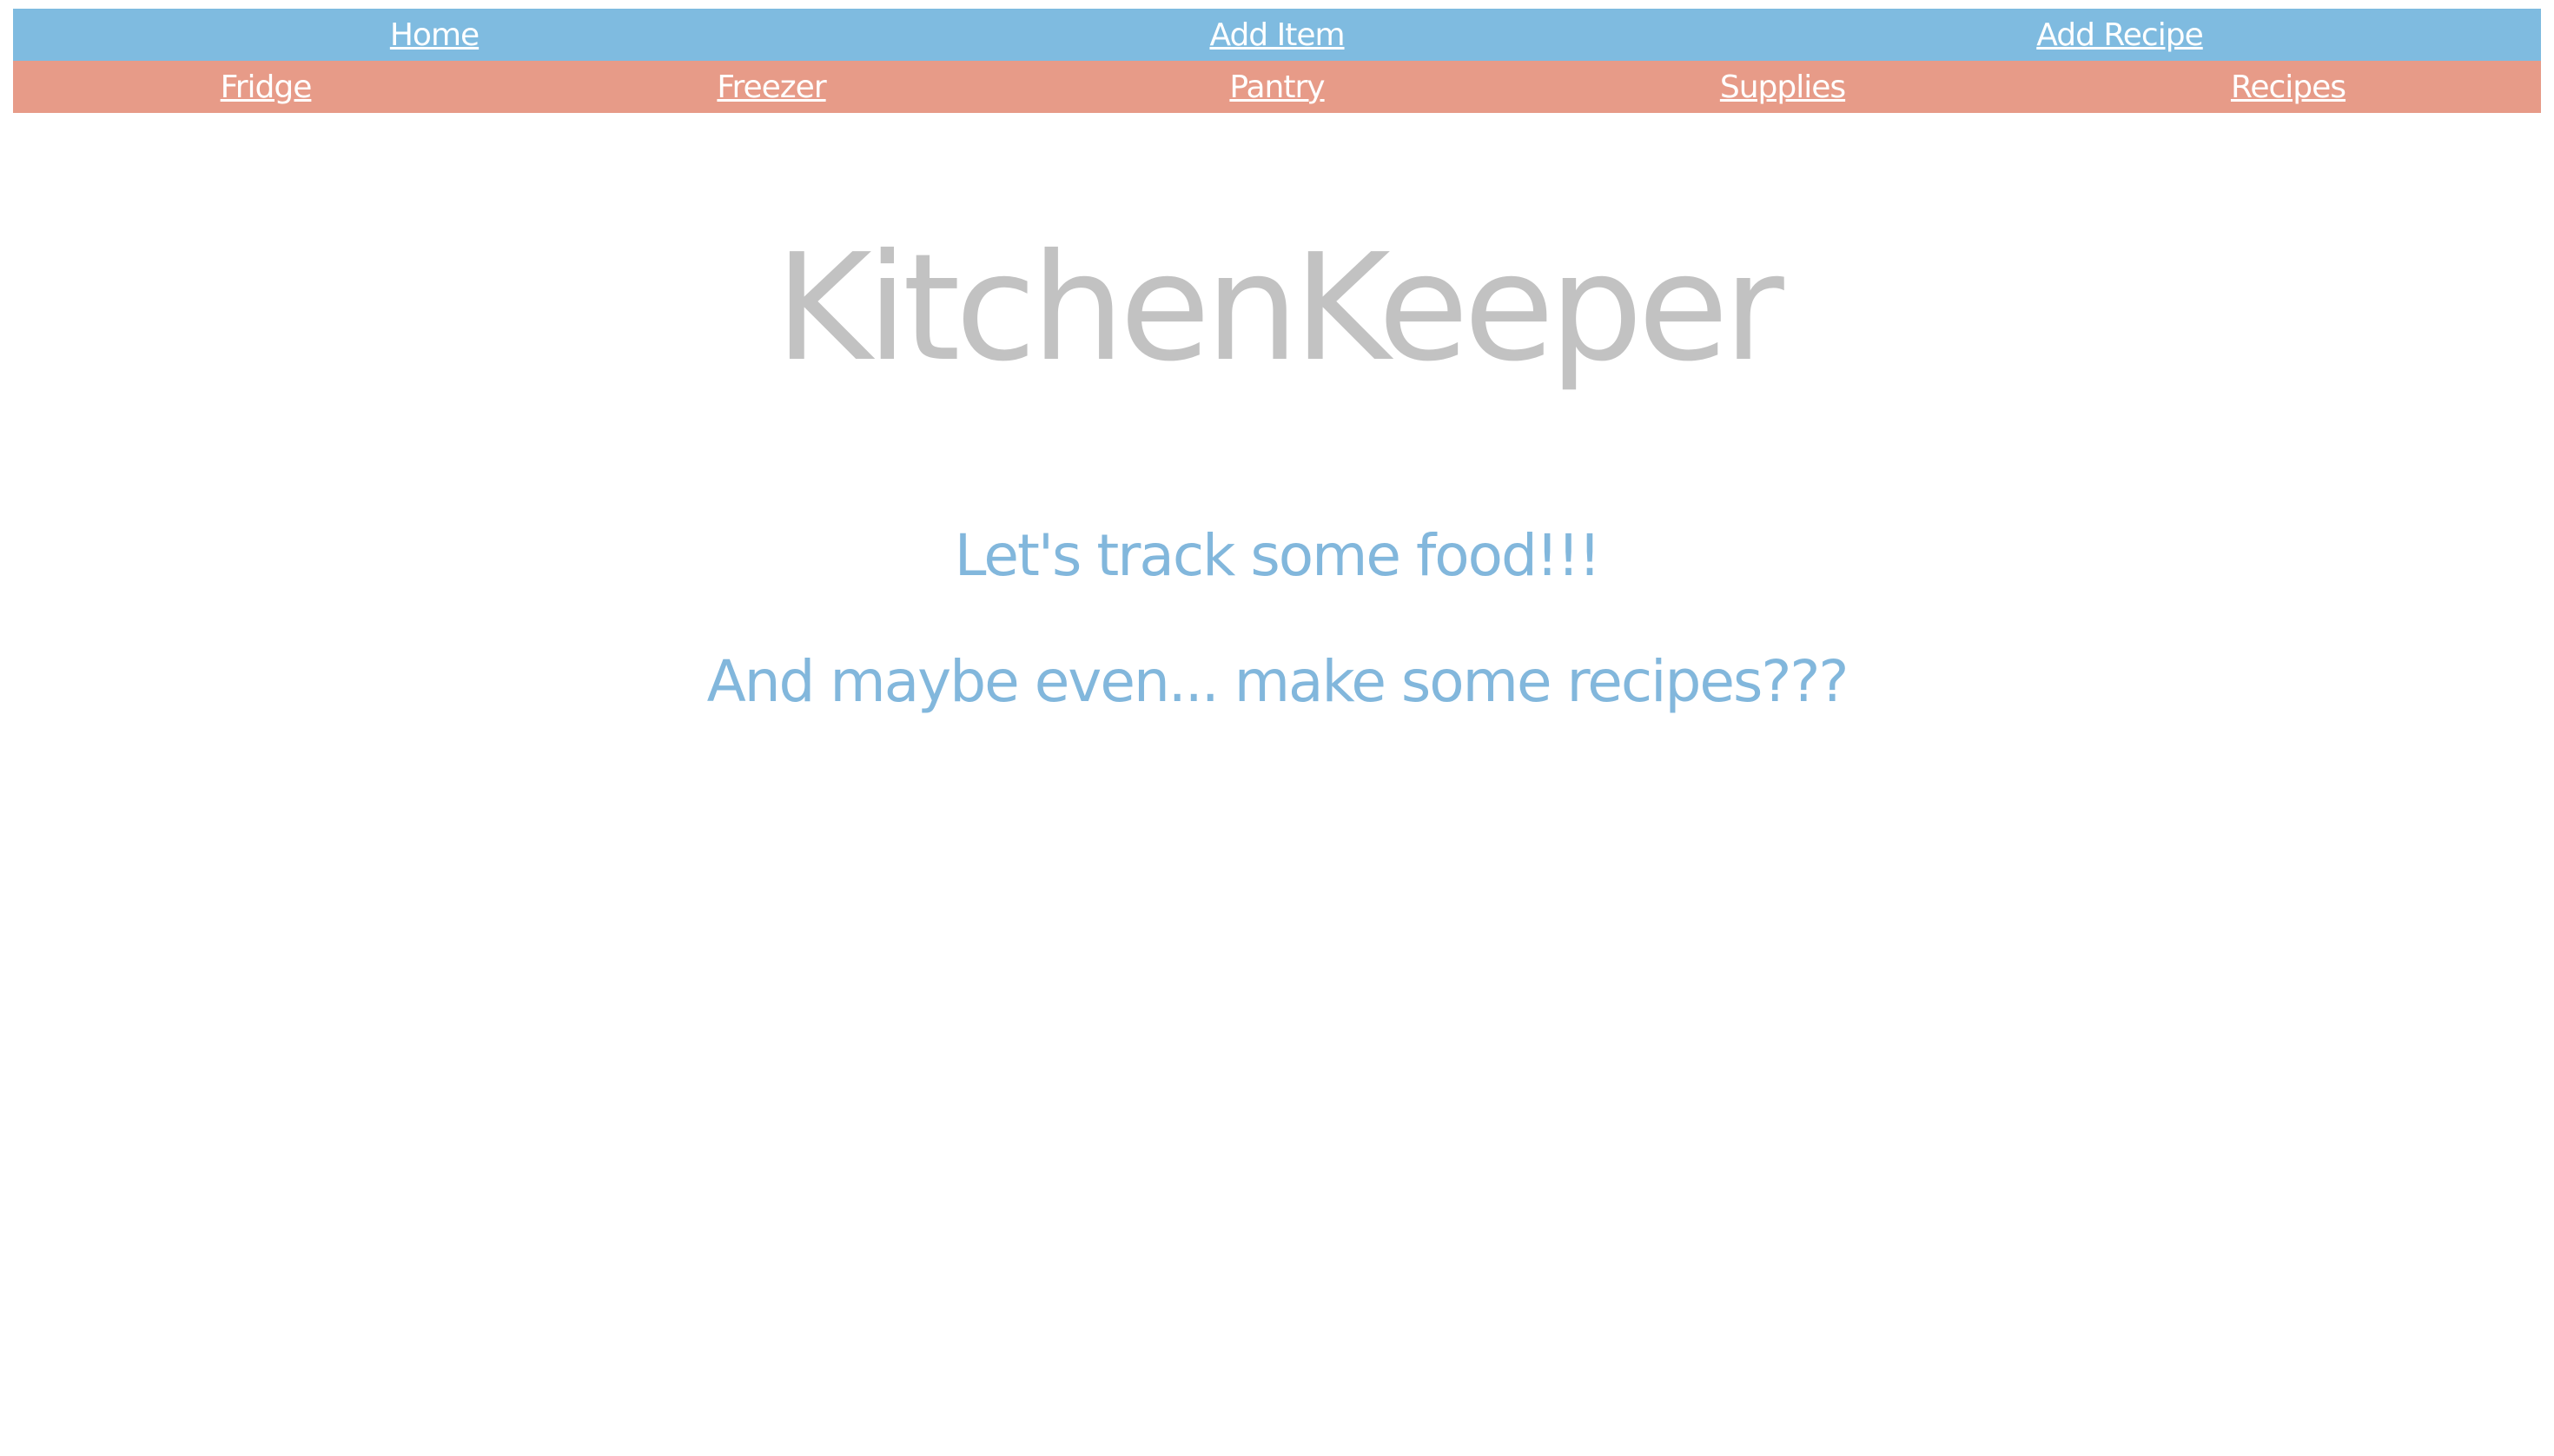 Image resolution: width=2554 pixels, height=1456 pixels. I want to click on nav-cell-home: Home, so click(435, 35).